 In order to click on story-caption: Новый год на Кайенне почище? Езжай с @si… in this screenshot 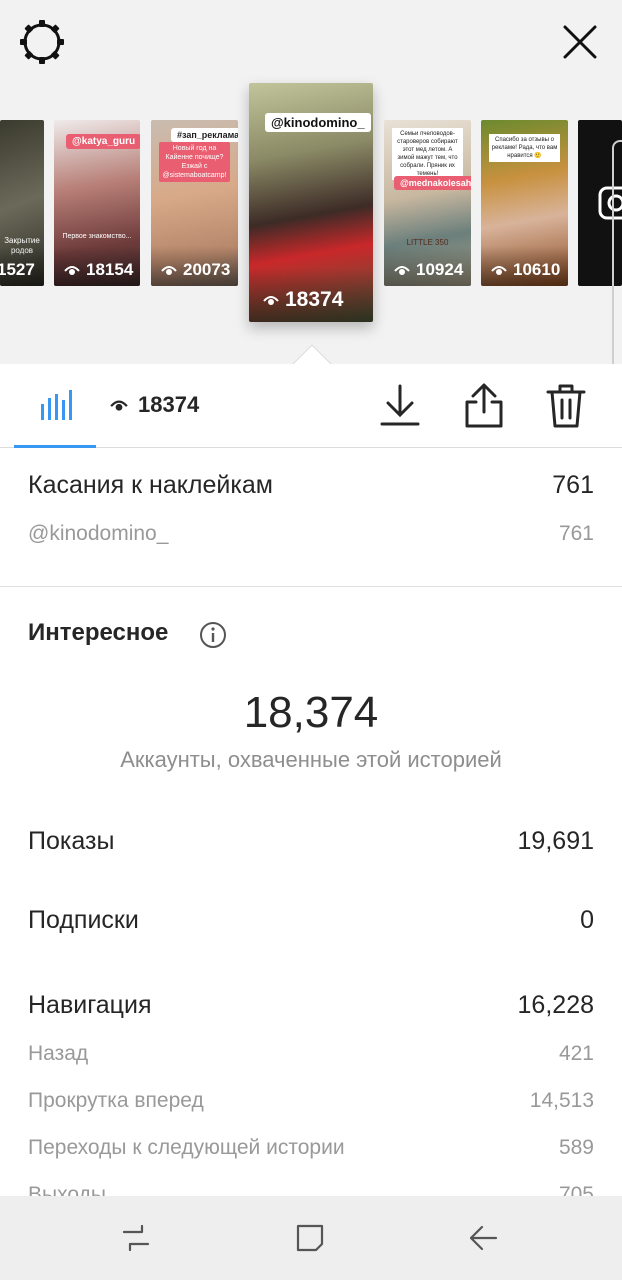, I will do `click(194, 162)`.